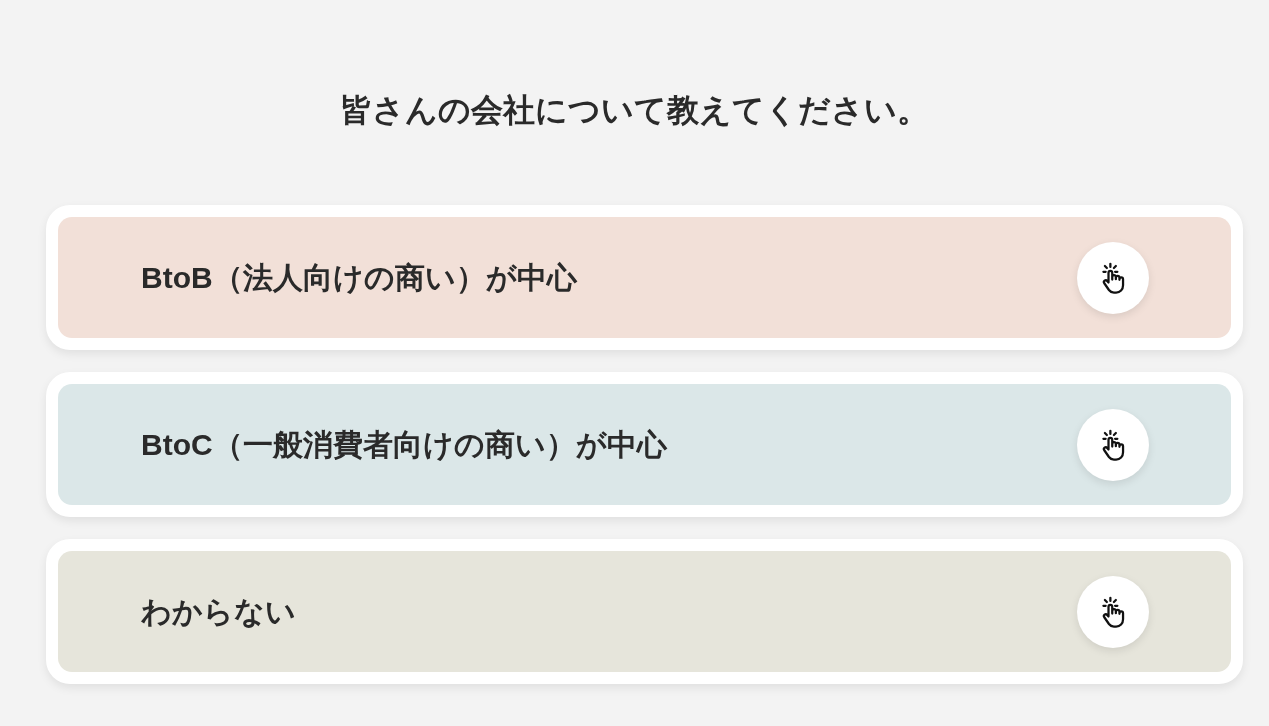 The image size is (1269, 726). What do you see at coordinates (218, 611) in the screenshot?
I see `option-label: わからない` at bounding box center [218, 611].